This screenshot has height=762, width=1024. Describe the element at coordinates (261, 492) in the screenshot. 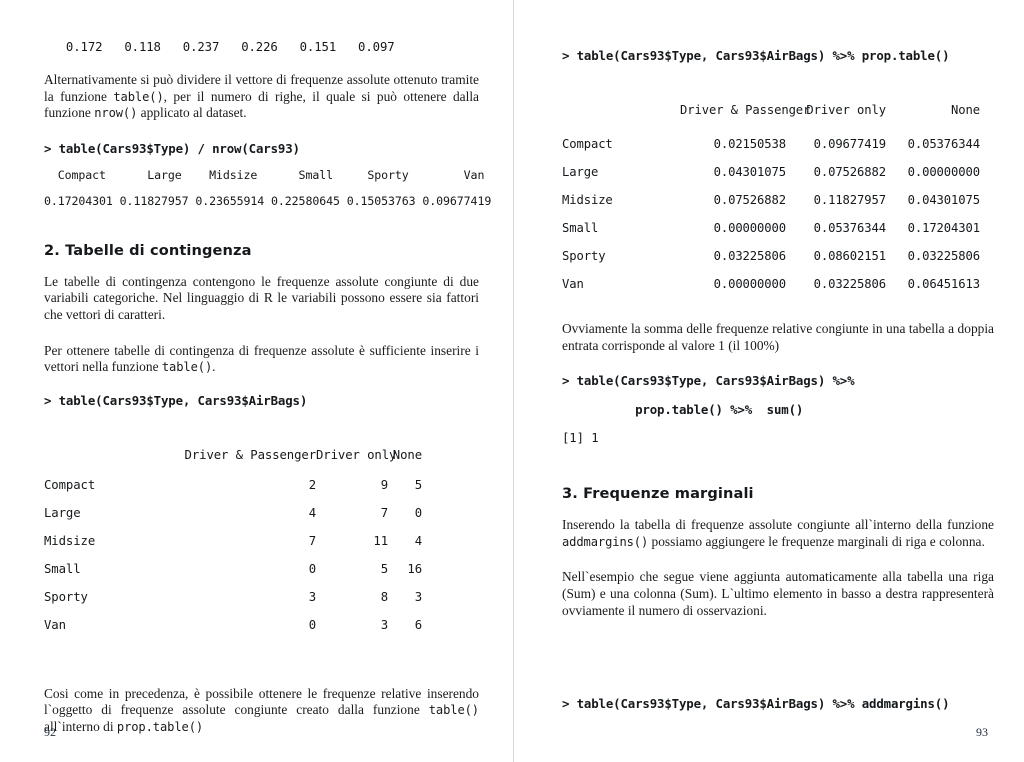

I see `table-row: Compact 2 9 5` at that location.